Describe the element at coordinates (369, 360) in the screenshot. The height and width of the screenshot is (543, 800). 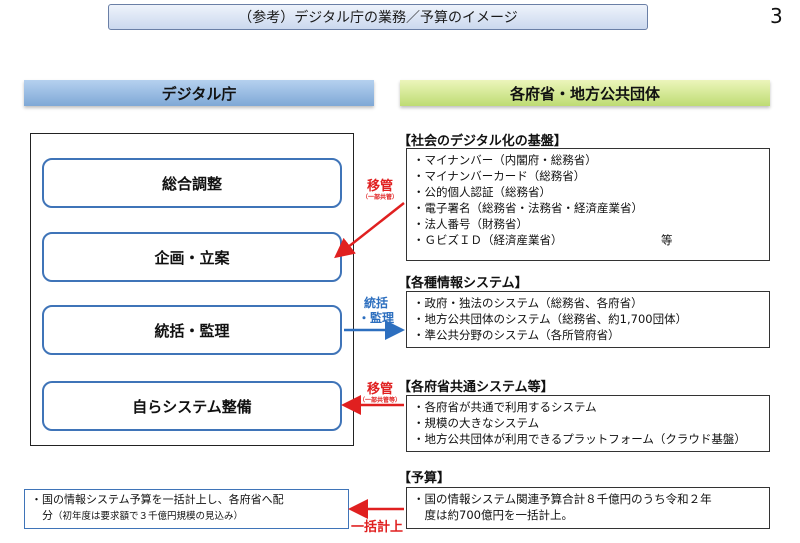
I see `connector-arrows` at that location.